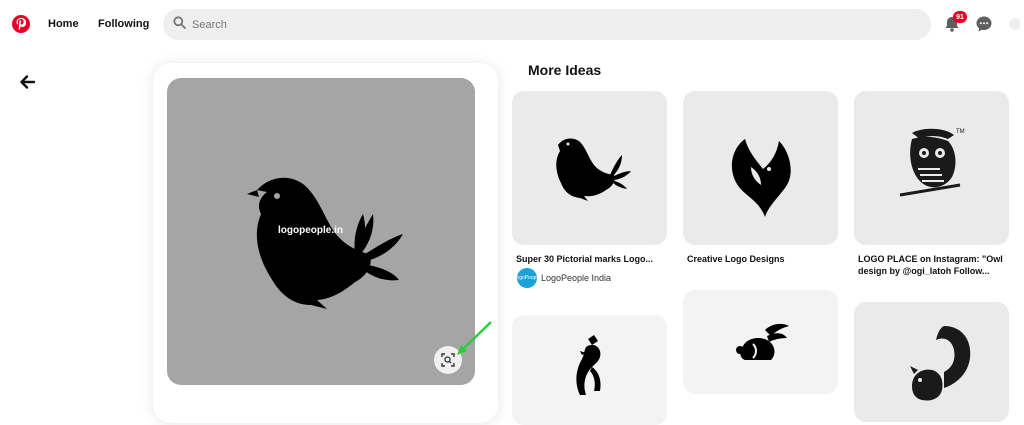  I want to click on idea-tile: TM, so click(931, 168).